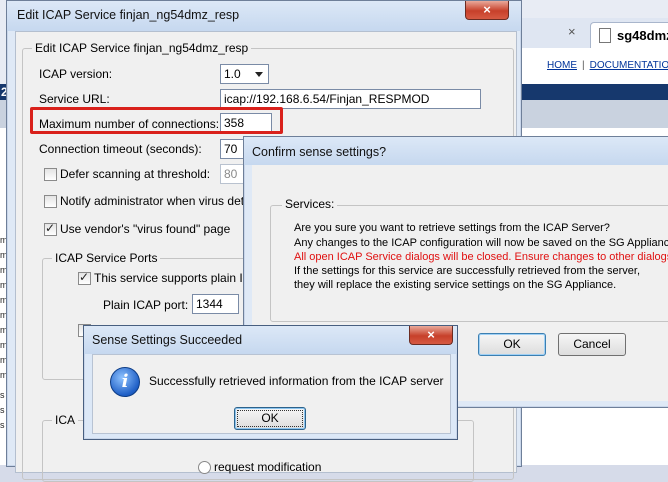 Image resolution: width=668 pixels, height=482 pixels. What do you see at coordinates (65, 420) in the screenshot?
I see `icap-lower-group-title: ICA` at bounding box center [65, 420].